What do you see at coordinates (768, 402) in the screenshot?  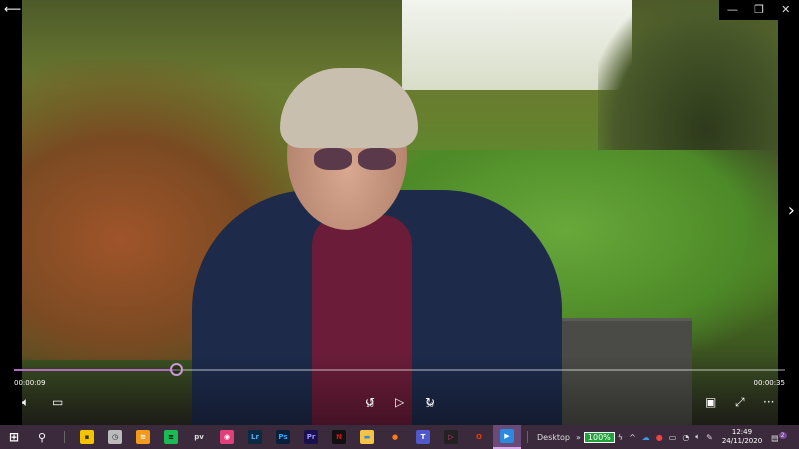 I see `more-options-icon: ···` at bounding box center [768, 402].